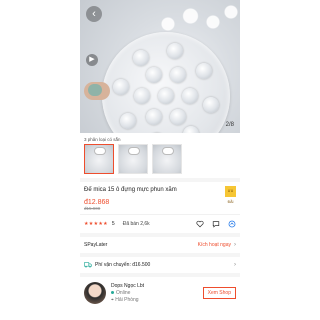 The width and height of the screenshot is (320, 320). I want to click on shop-location-text: Hải Phòng, so click(127, 299).